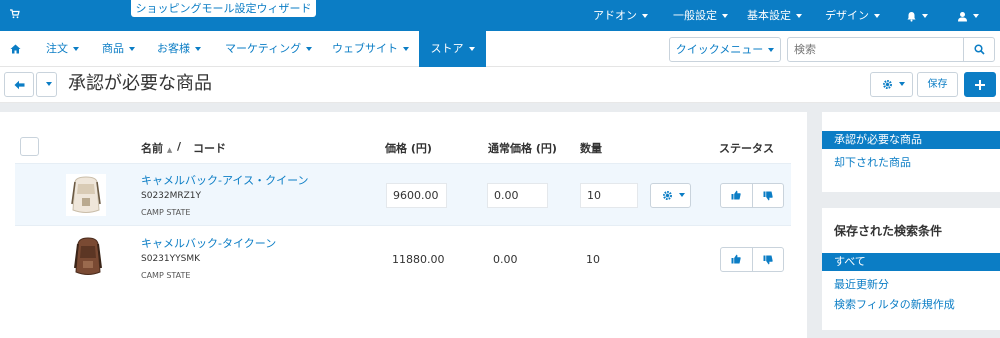 This screenshot has width=1000, height=338. What do you see at coordinates (152, 148) in the screenshot?
I see `column-name-label: 名前` at bounding box center [152, 148].